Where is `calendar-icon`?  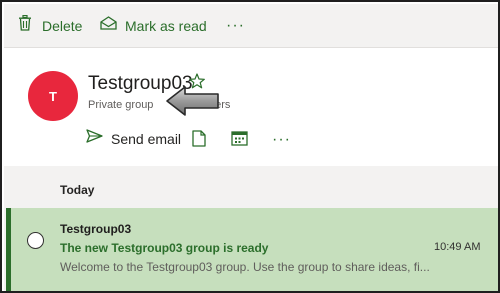 calendar-icon is located at coordinates (239, 140).